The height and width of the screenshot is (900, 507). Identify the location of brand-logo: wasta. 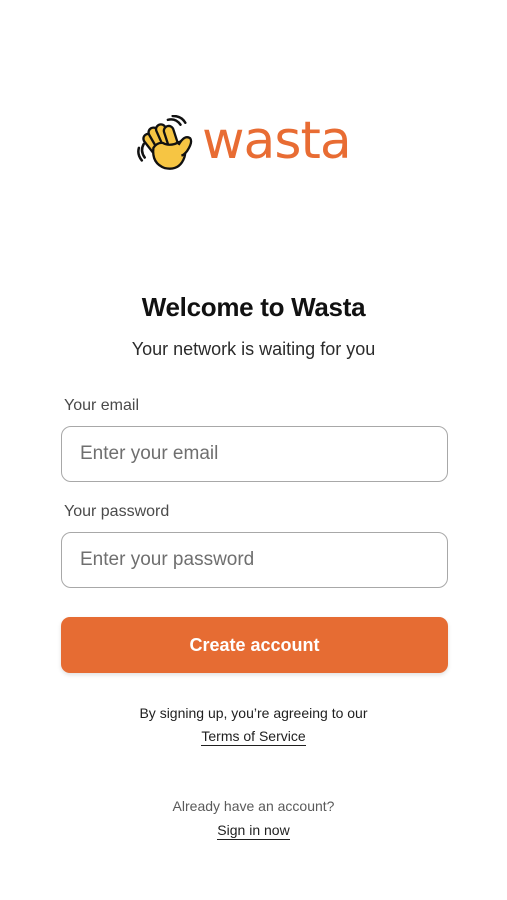
(244, 143).